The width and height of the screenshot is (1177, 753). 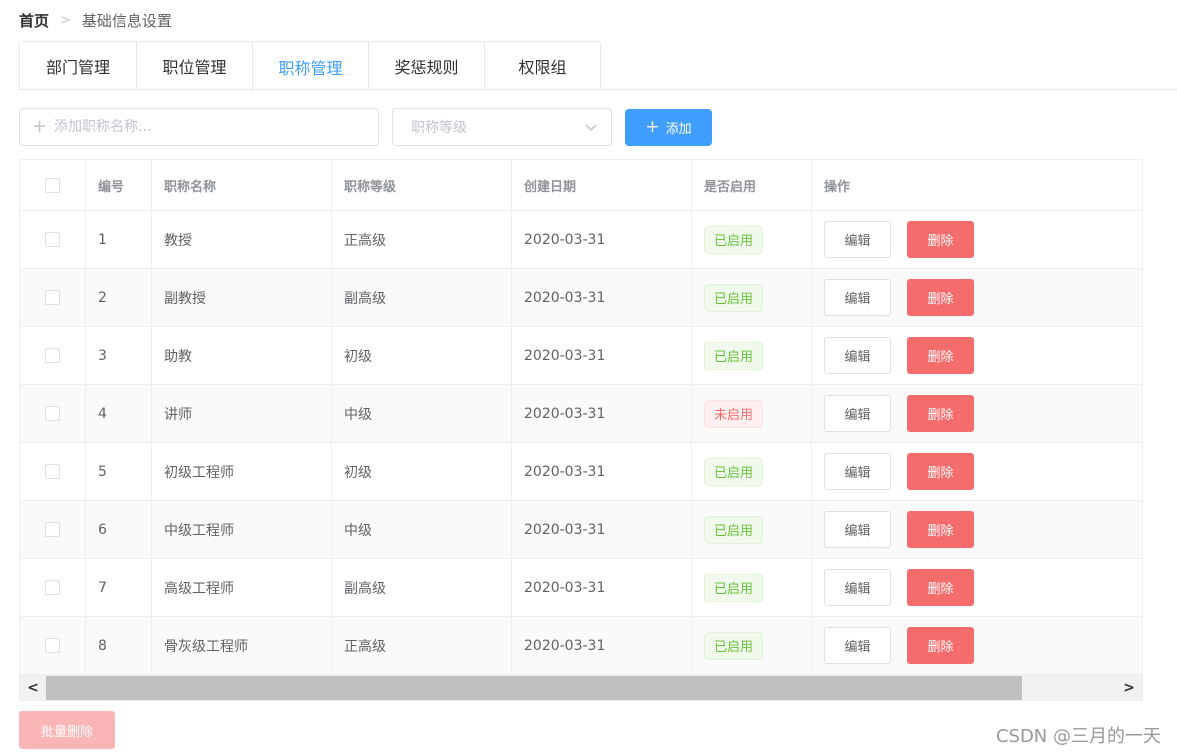 I want to click on cell-id: 7, so click(x=119, y=587).